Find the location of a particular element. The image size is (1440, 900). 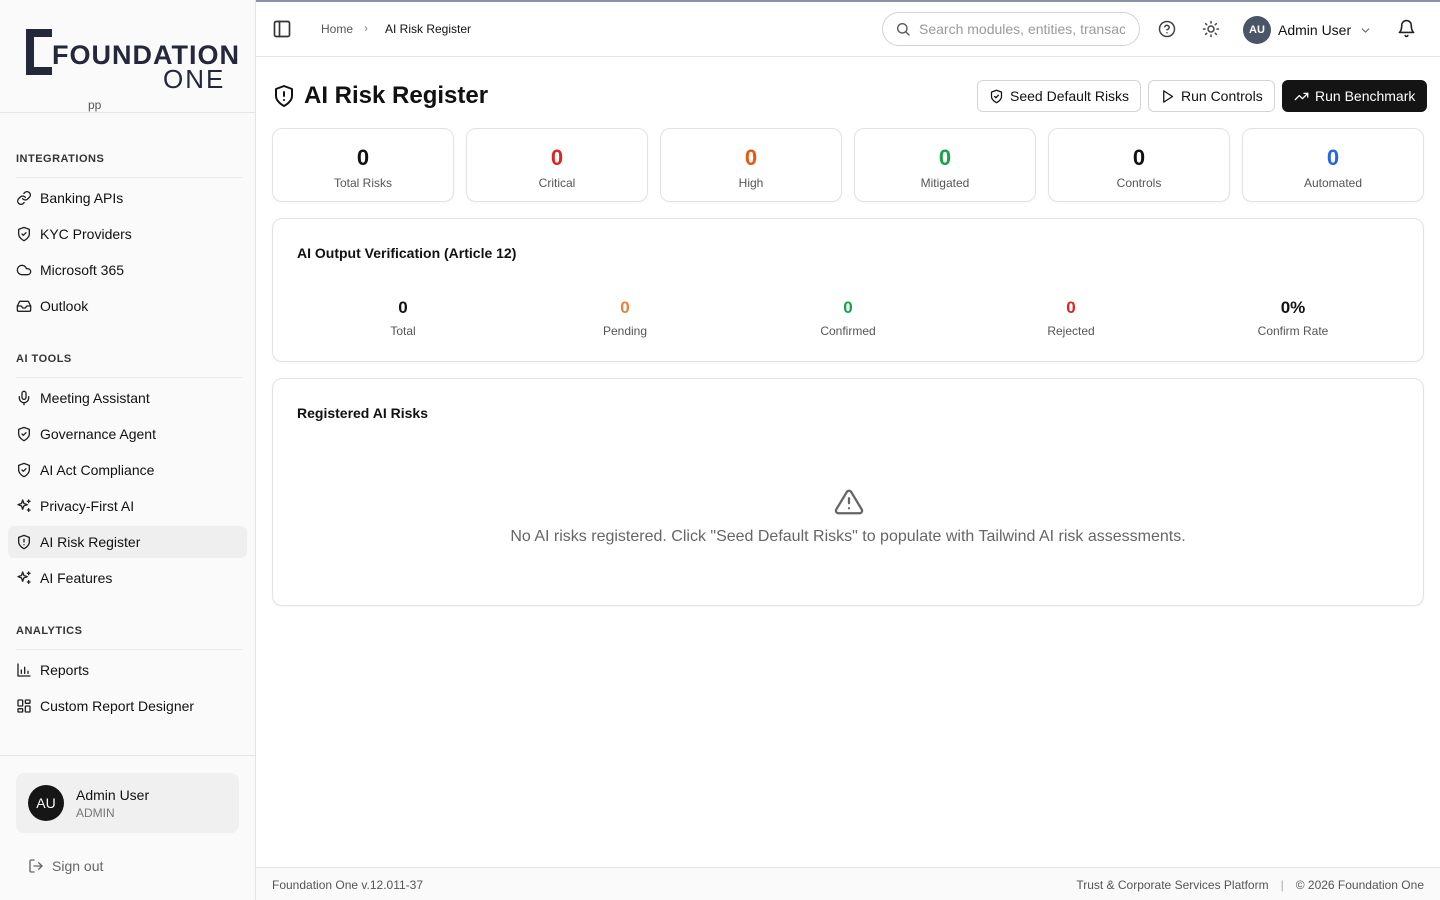

breadcrumb-home: Home is located at coordinates (337, 29).